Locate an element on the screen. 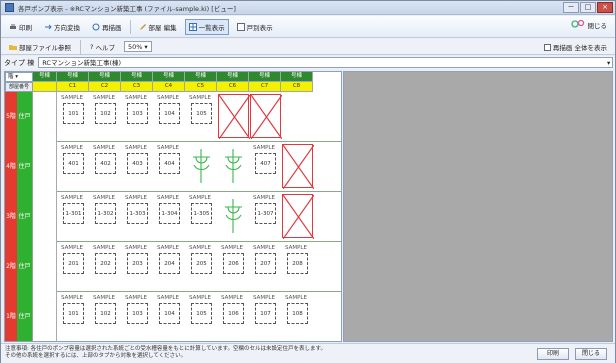 The image size is (616, 363). room-cell: SAMPLE 106 is located at coordinates (233, 316).